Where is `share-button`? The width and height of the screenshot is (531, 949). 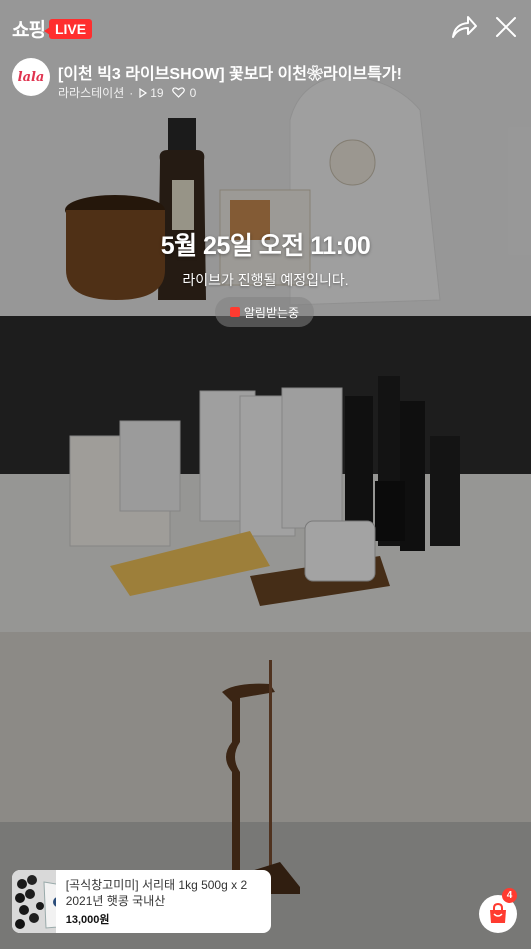
share-button is located at coordinates (464, 27).